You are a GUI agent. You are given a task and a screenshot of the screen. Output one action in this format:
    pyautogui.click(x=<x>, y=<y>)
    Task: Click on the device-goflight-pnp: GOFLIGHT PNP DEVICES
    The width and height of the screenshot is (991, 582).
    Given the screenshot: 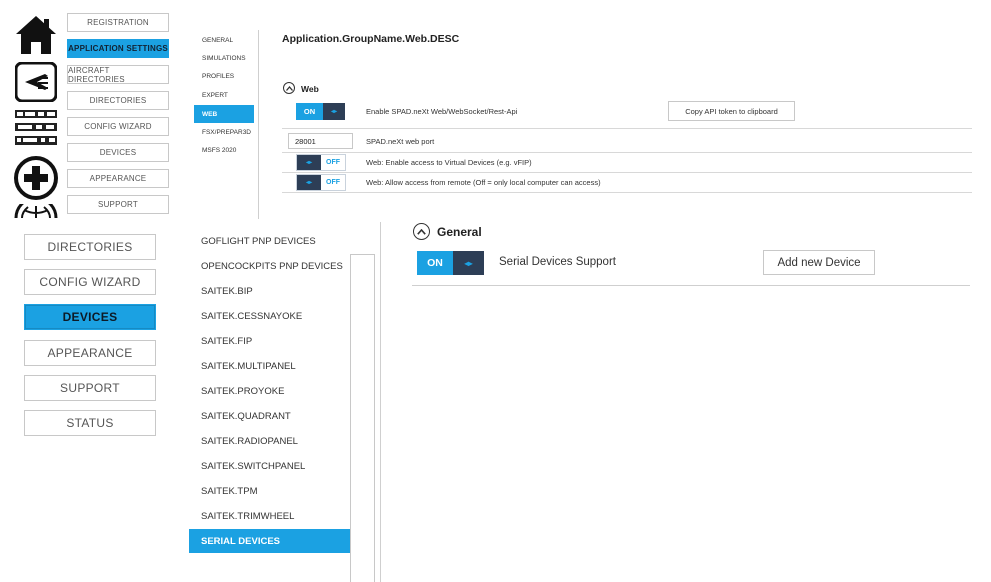 What is the action you would take?
    pyautogui.click(x=269, y=241)
    